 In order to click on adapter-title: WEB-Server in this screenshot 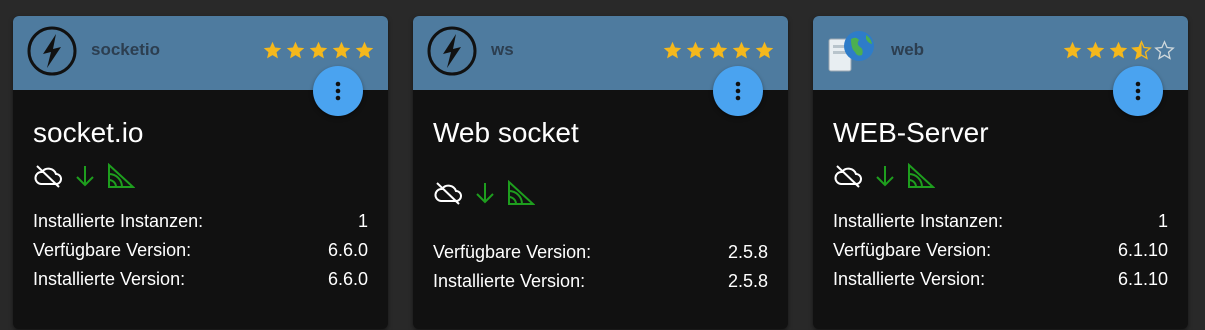, I will do `click(911, 132)`.